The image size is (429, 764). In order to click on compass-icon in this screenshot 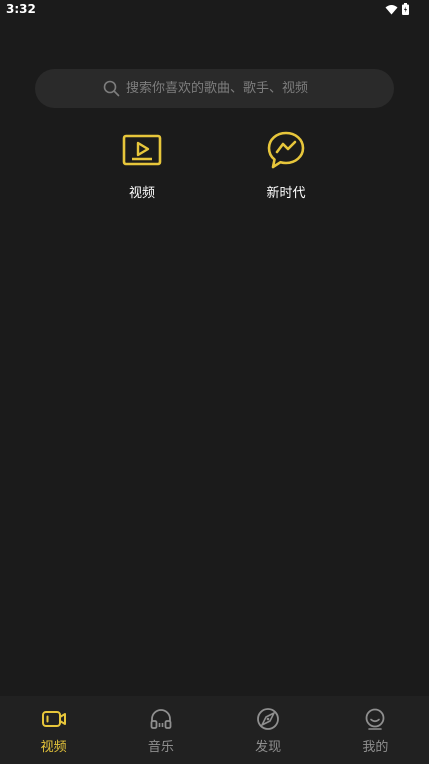, I will do `click(268, 719)`.